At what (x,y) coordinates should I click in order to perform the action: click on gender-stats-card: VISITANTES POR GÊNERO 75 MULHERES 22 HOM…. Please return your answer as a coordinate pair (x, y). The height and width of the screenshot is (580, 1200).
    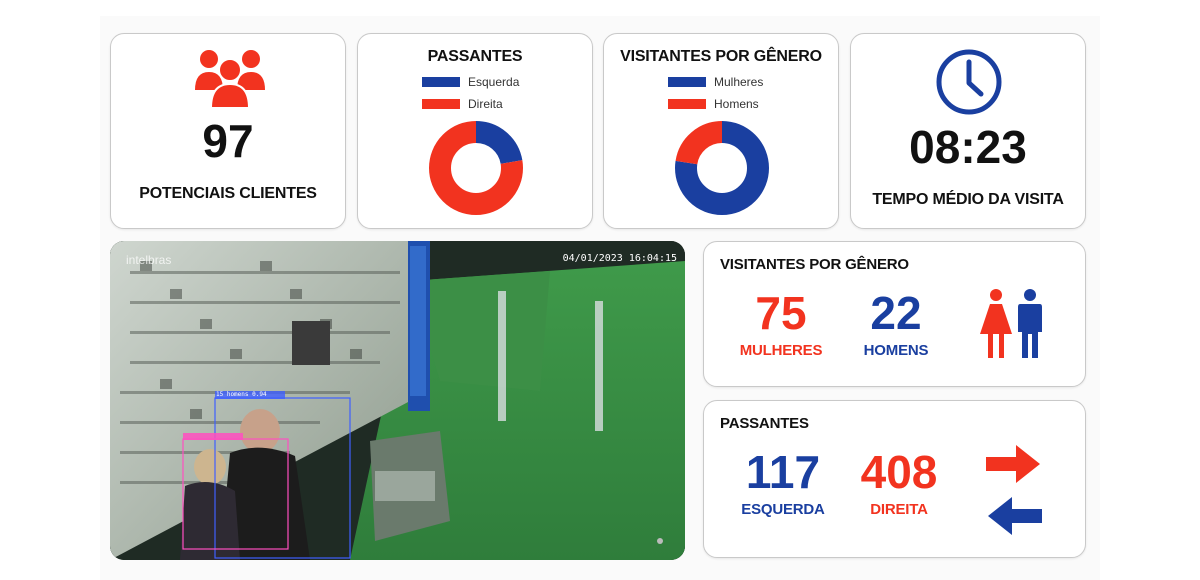
    Looking at the image, I should click on (894, 314).